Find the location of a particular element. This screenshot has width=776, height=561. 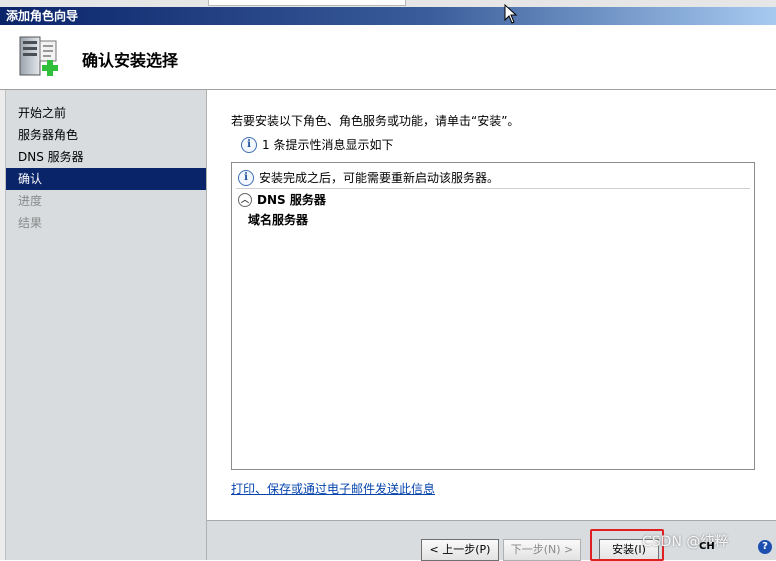

section-item-dns-server: 域名服务器 is located at coordinates (278, 220).